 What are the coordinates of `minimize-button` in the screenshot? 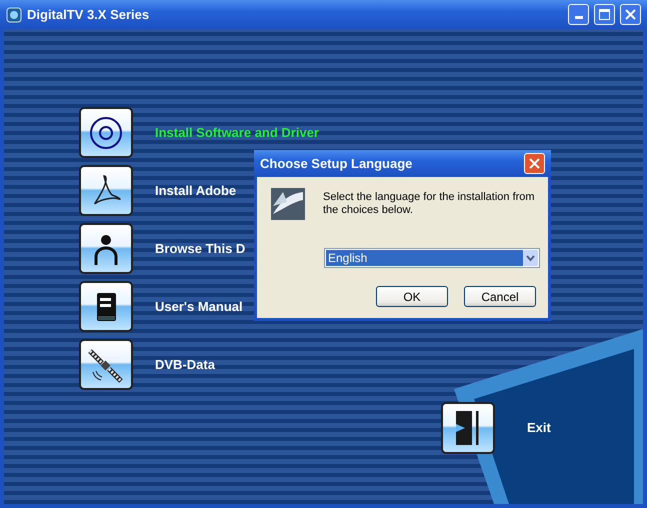 It's located at (578, 14).